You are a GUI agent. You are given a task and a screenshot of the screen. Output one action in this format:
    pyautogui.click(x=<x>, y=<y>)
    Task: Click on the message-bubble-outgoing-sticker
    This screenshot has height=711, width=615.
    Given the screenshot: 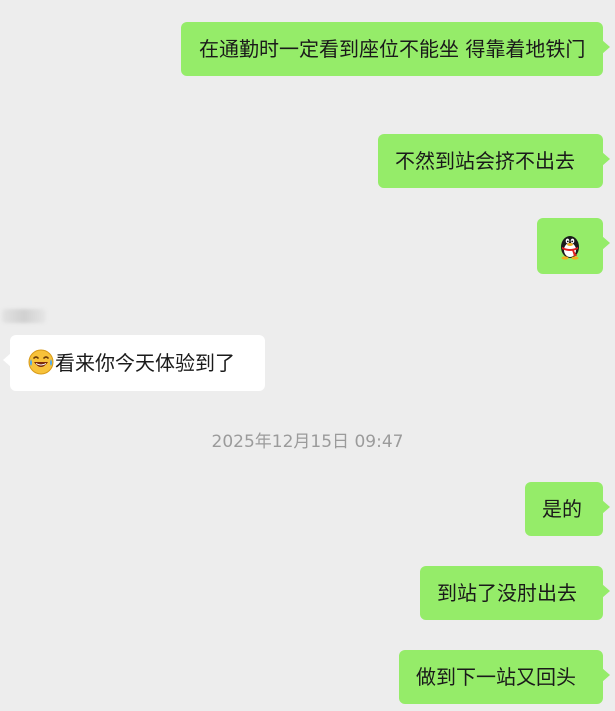 What is the action you would take?
    pyautogui.click(x=573, y=246)
    